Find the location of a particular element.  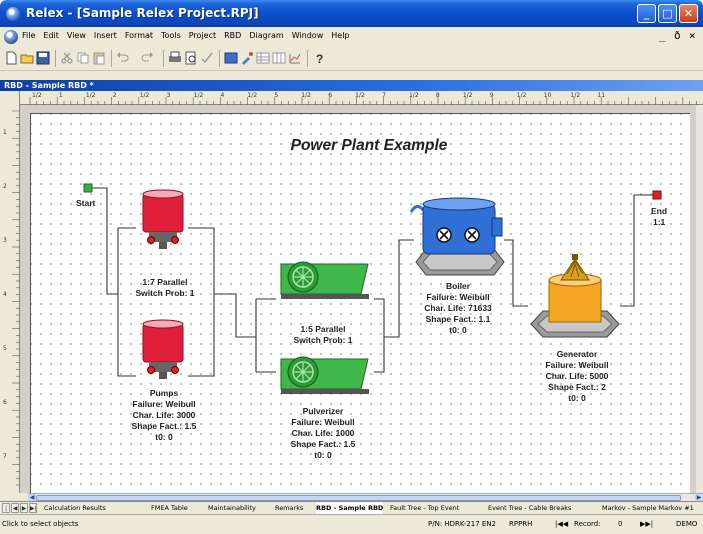

boiler-failure: Failure: Weibull is located at coordinates (457, 297).